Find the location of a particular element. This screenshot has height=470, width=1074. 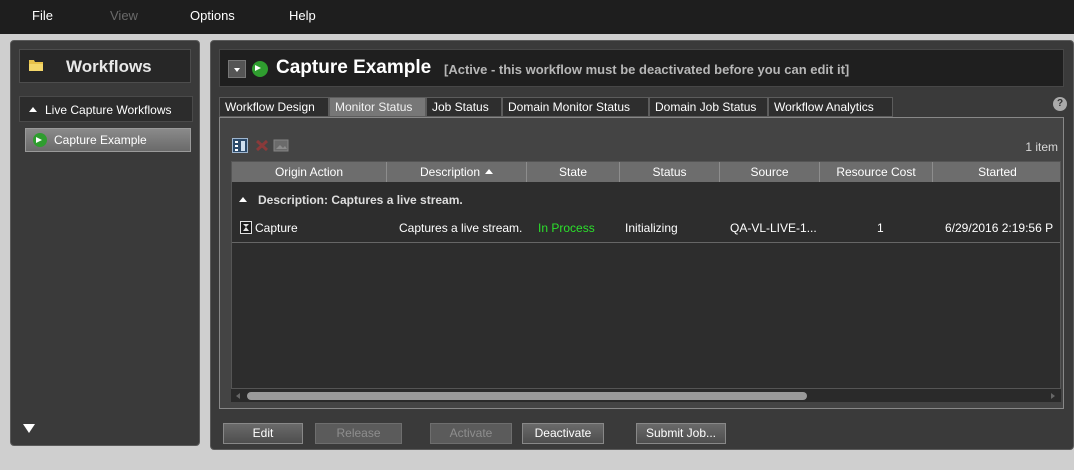

scroll-right-icon is located at coordinates (1053, 396).